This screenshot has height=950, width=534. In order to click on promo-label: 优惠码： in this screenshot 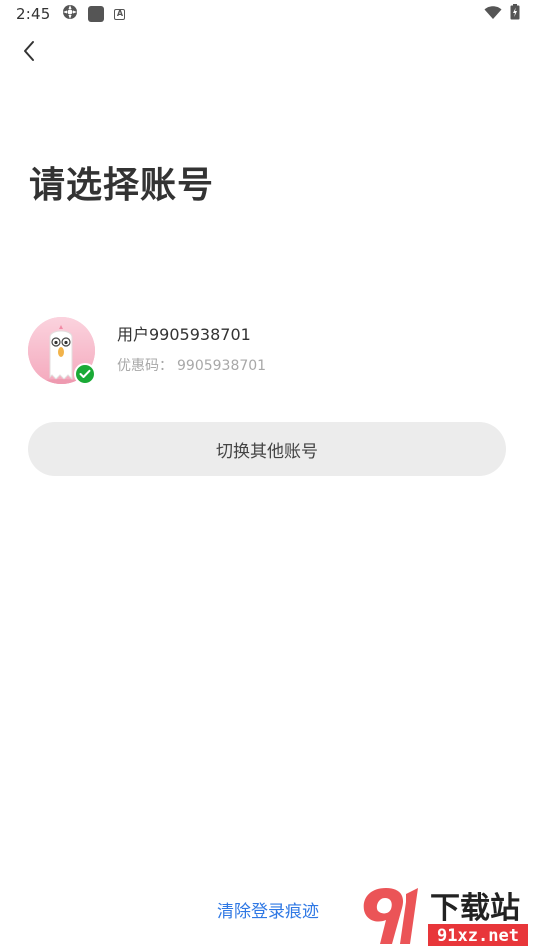, I will do `click(145, 366)`.